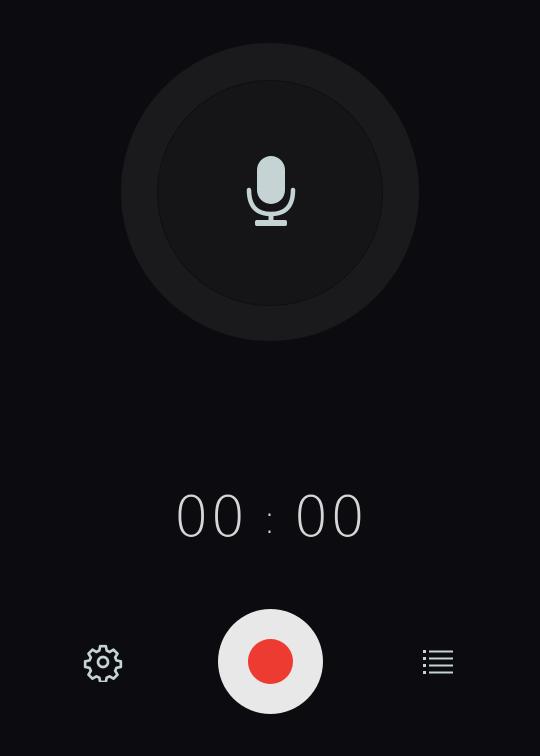 This screenshot has width=540, height=756. I want to click on timer-minutes: 00, so click(210, 517).